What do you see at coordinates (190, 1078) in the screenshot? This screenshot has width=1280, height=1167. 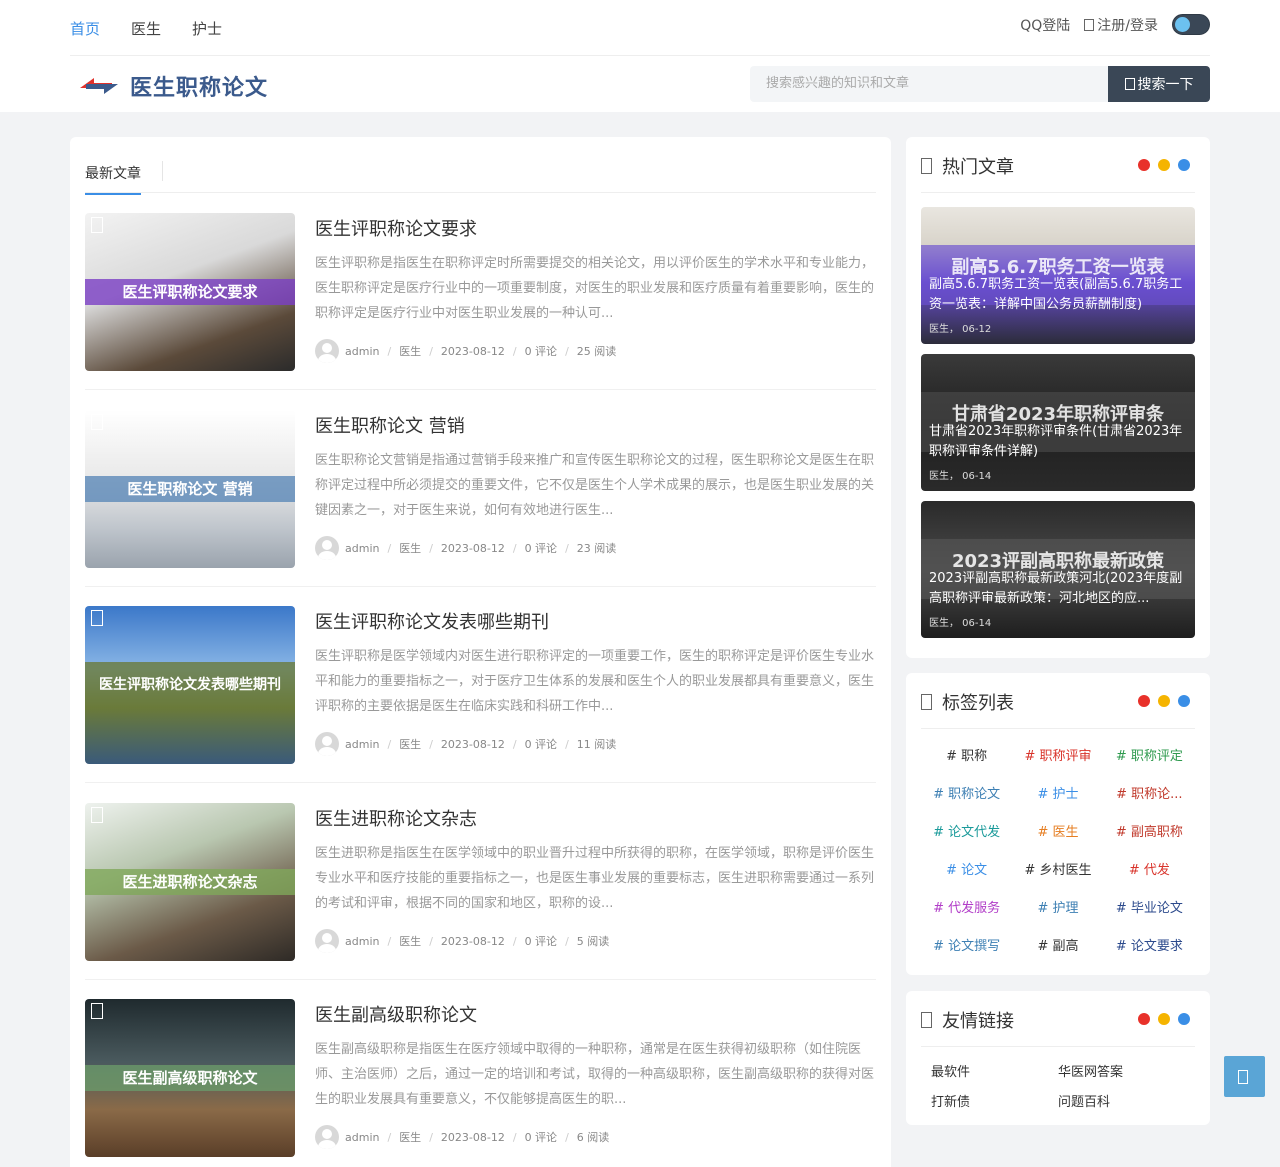 I see `article-thumbnail: 医生副高级职称论文` at bounding box center [190, 1078].